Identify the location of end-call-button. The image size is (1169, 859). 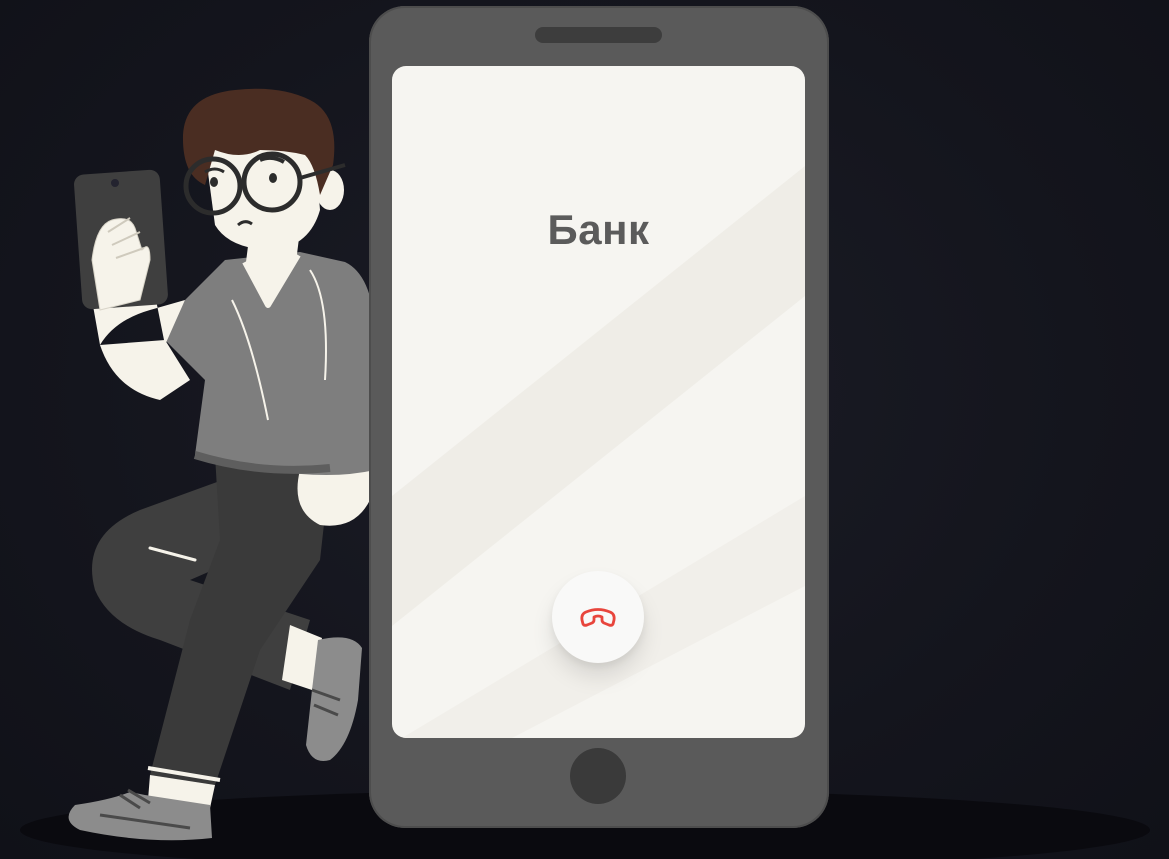
(598, 617).